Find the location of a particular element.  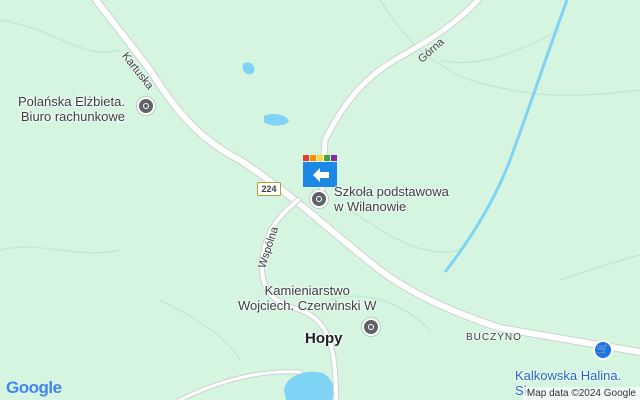

poi-kamieniarstwo-label: Kamieniarstwo Wojciech. Czerwinski W is located at coordinates (307, 298).